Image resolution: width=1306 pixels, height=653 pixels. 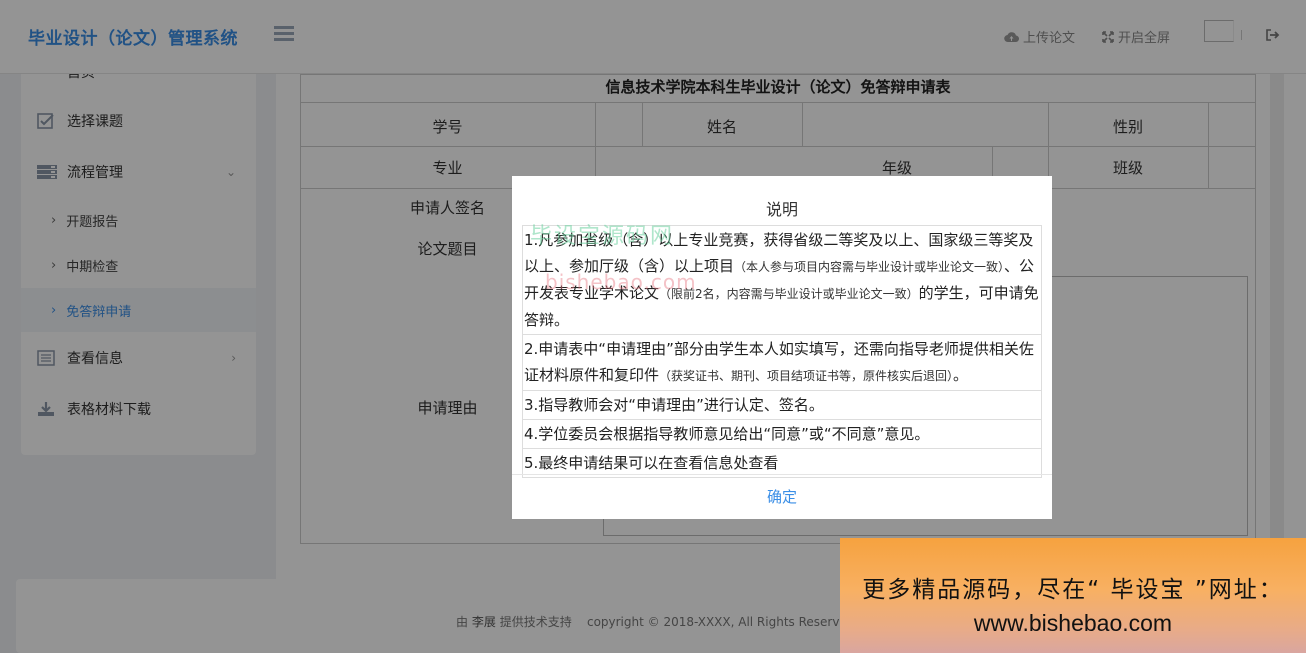 I want to click on notice-text: 4.学位委员会根据指导教师意见给出“同意”或“不同意”意见。, so click(x=727, y=434).